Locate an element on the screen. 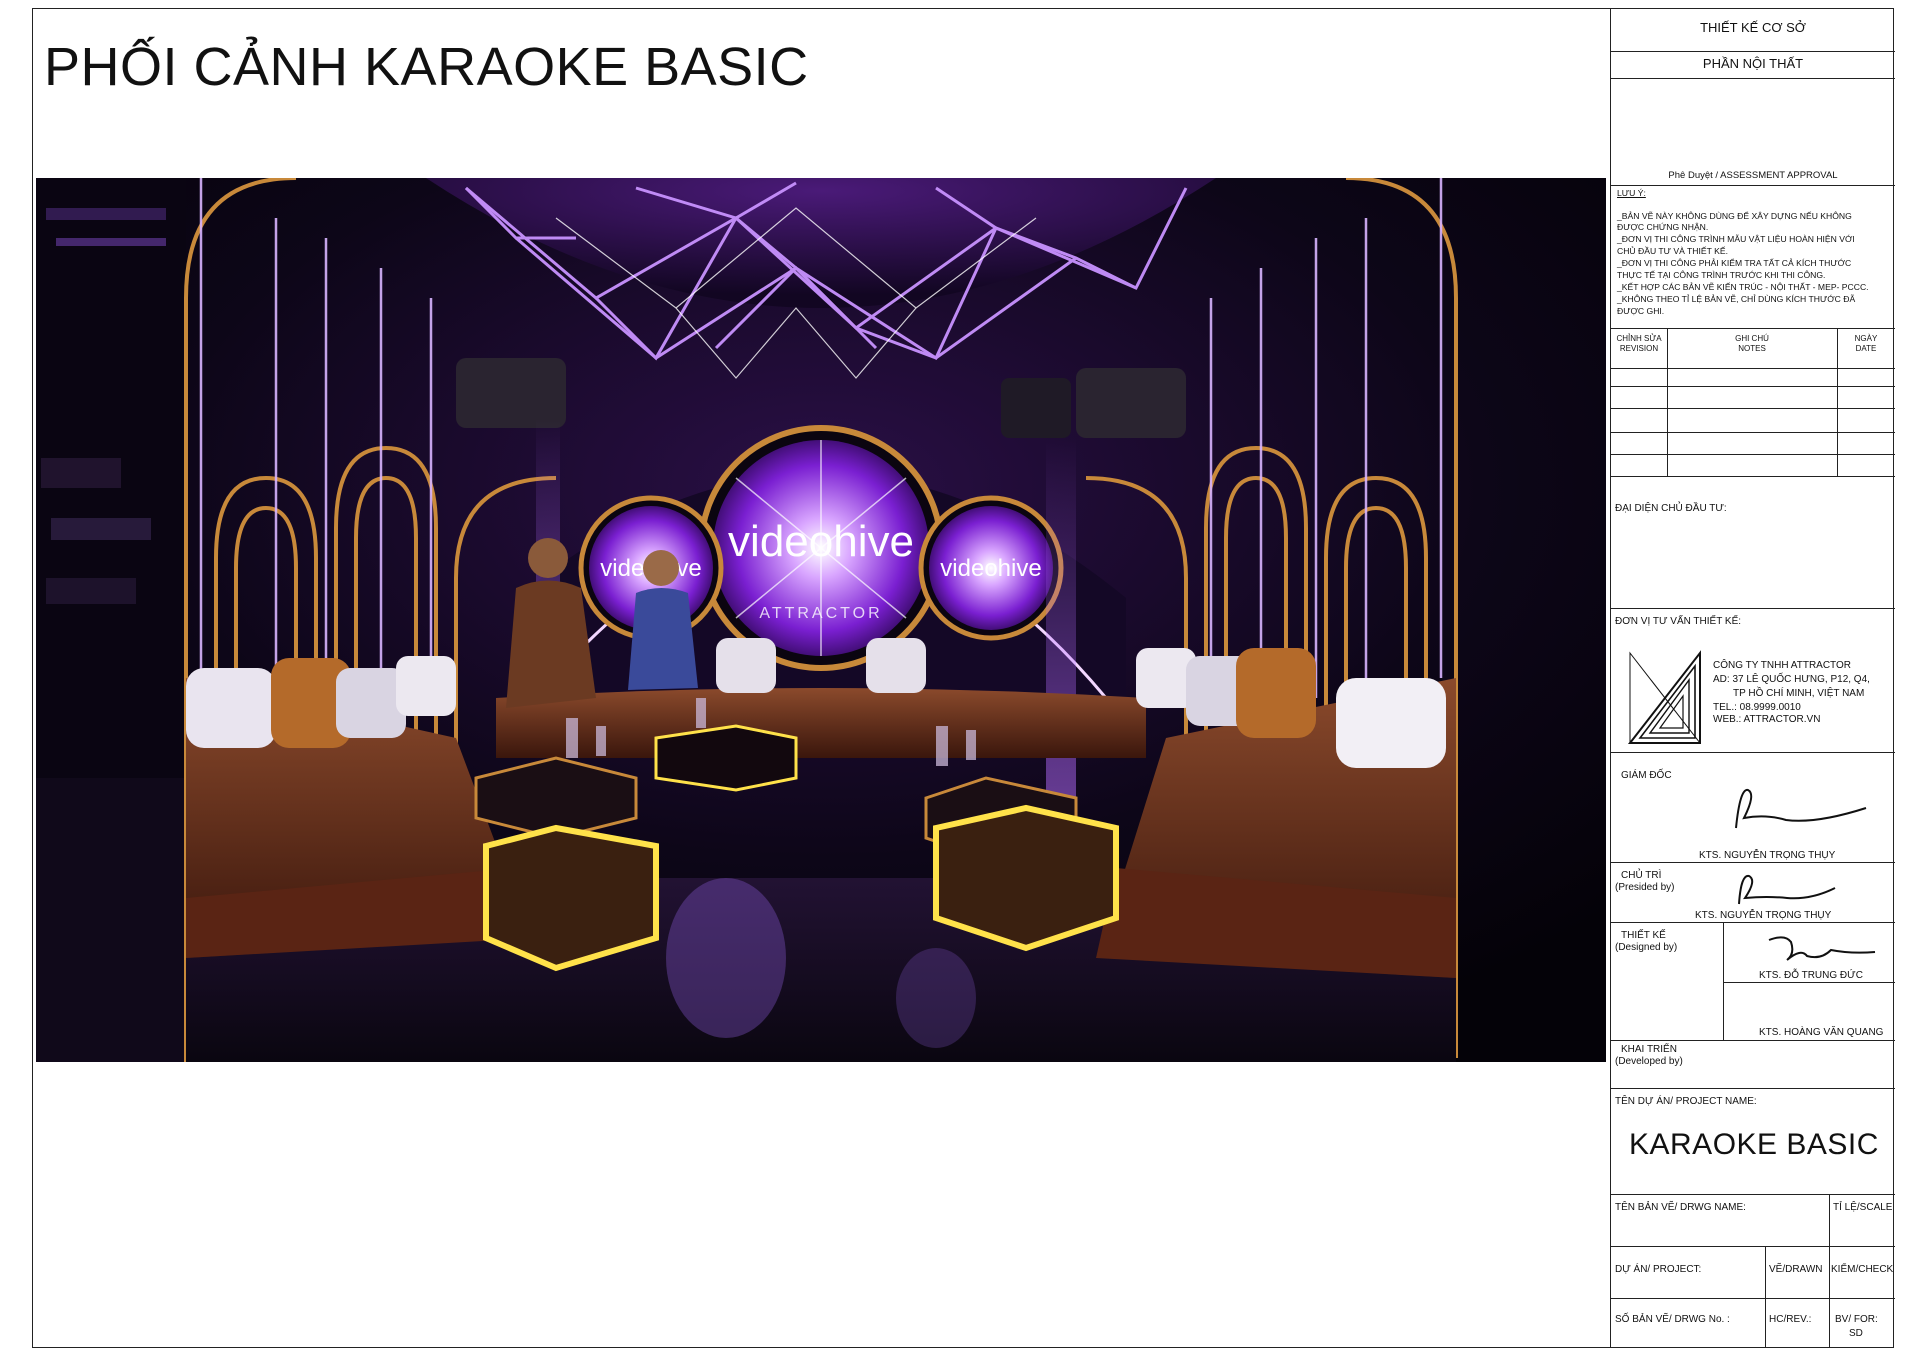  design-stage: THIẾT KẾ CƠ SỞ is located at coordinates (1753, 27).